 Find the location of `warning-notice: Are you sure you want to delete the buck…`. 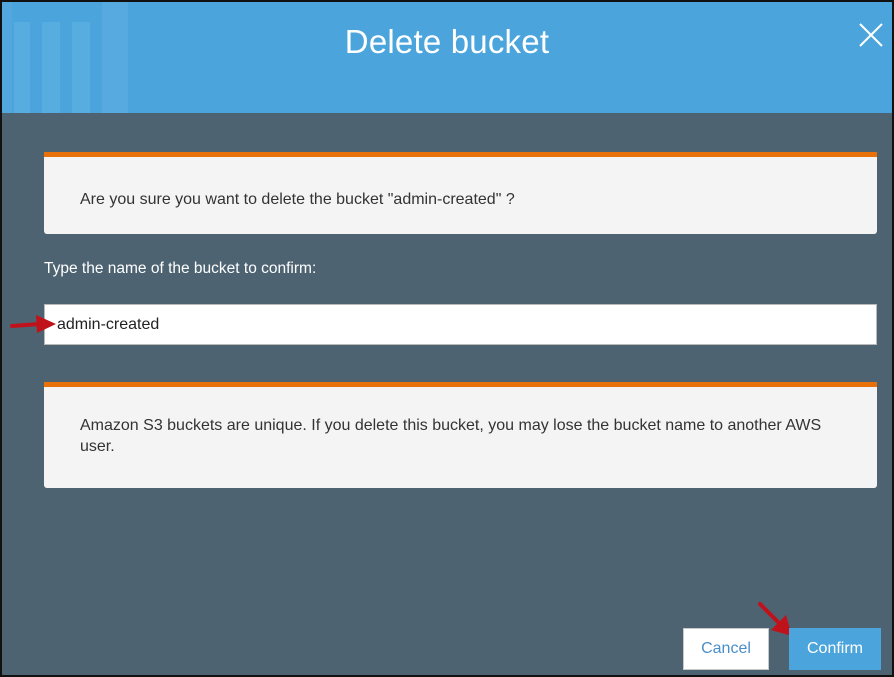

warning-notice: Are you sure you want to delete the buck… is located at coordinates (460, 193).